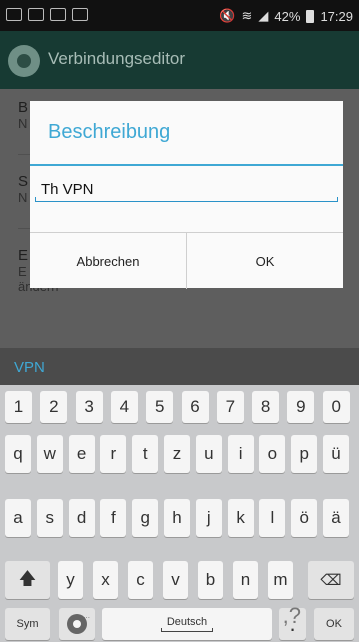 The image size is (359, 642). I want to click on key-c: c, so click(140, 580).